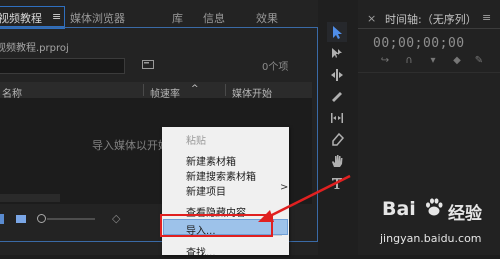 Image resolution: width=500 pixels, height=259 pixels. What do you see at coordinates (275, 67) in the screenshot?
I see `item-count: 0个项` at bounding box center [275, 67].